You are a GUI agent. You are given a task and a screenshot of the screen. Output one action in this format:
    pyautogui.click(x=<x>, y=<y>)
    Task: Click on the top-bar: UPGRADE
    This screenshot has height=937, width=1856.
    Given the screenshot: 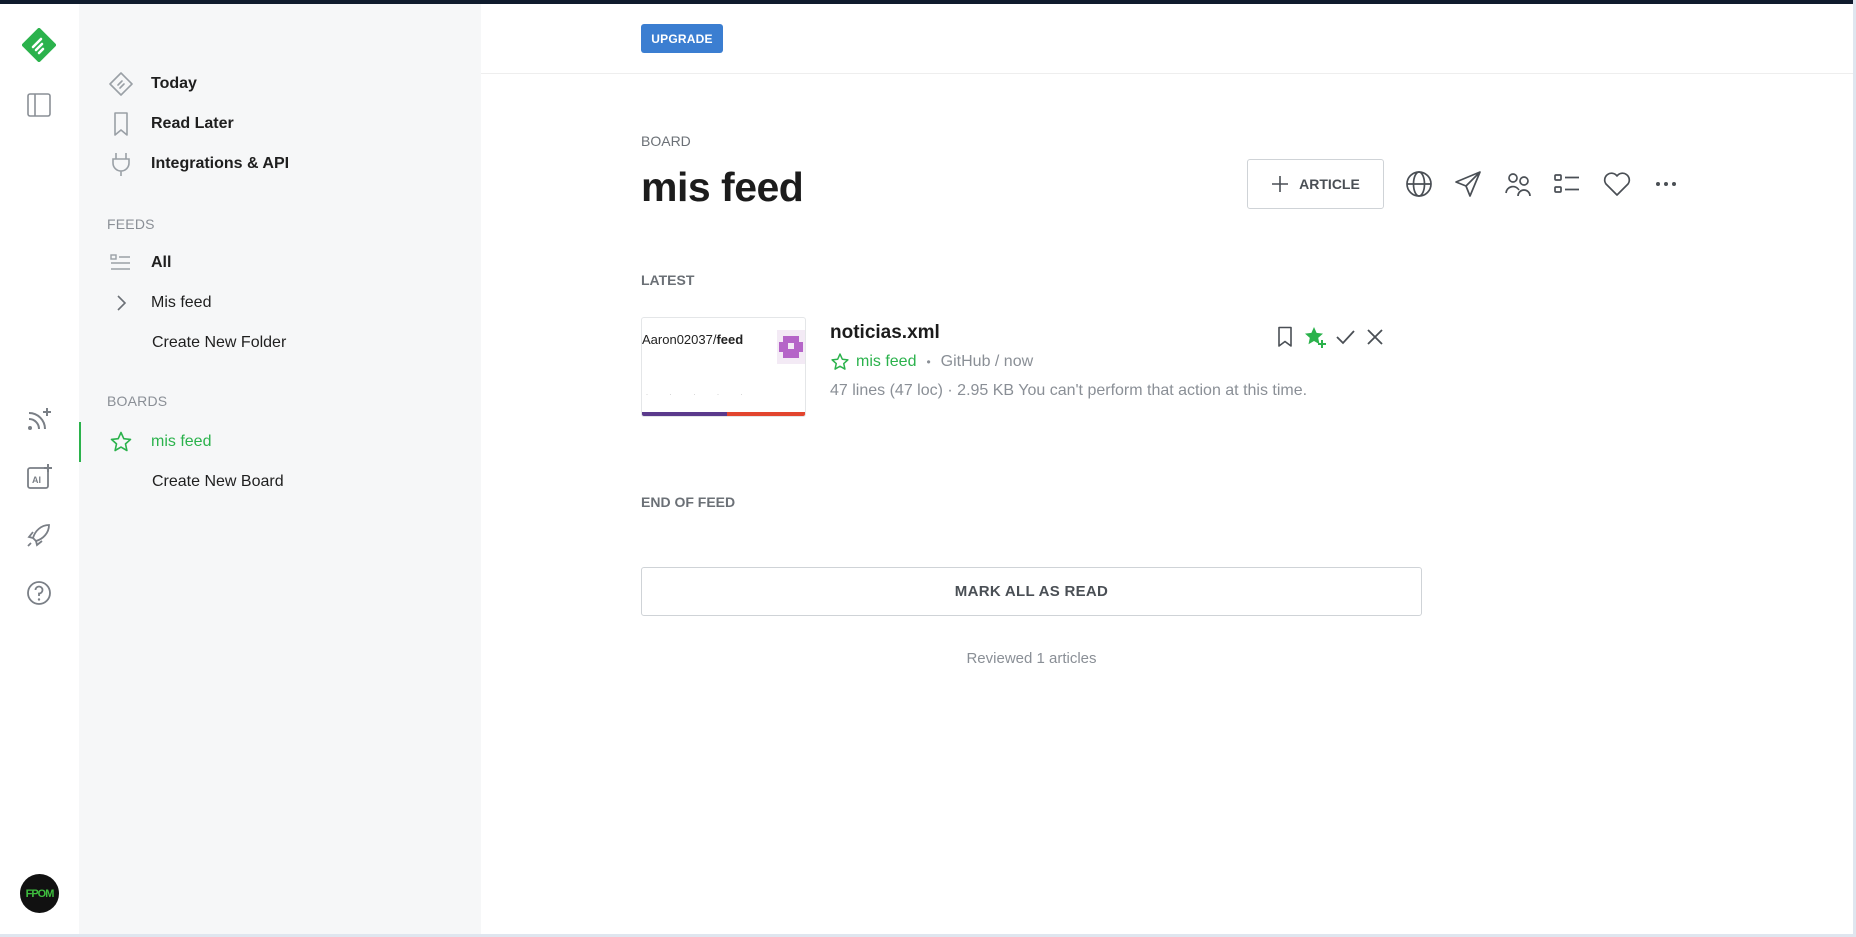 What is the action you would take?
    pyautogui.click(x=1167, y=39)
    